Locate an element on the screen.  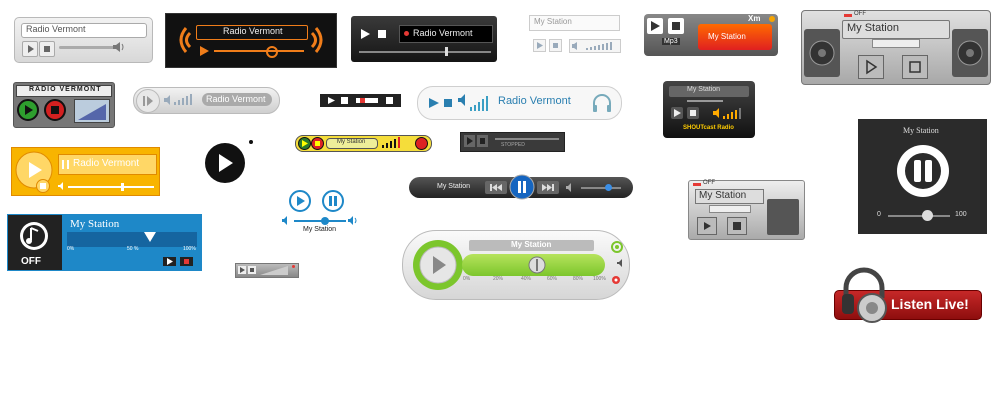
station-display: Radio Vermont is located at coordinates (107, 164).